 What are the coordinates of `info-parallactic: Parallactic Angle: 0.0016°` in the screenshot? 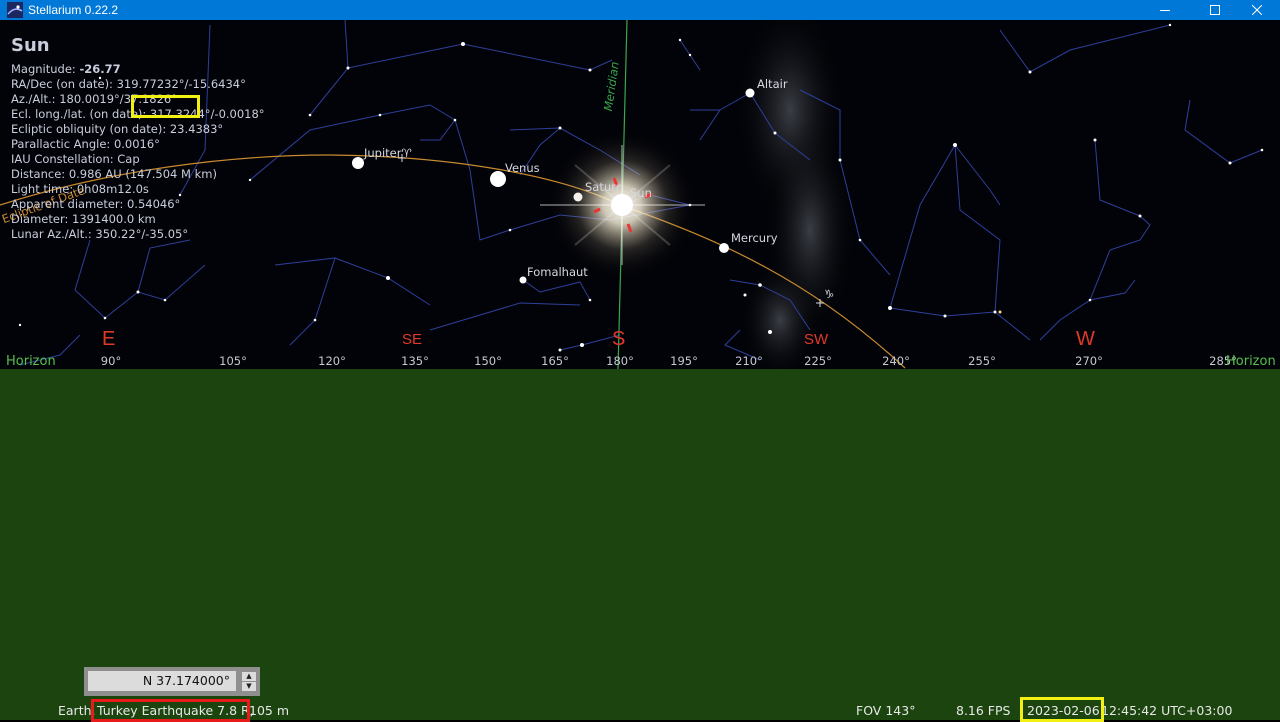 It's located at (85, 144).